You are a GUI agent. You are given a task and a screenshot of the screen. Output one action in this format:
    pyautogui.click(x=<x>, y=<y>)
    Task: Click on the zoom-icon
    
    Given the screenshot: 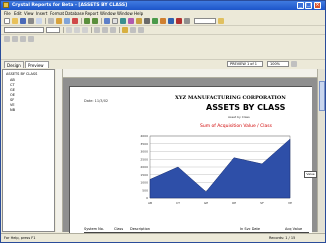 What is the action you would take?
    pyautogui.click(x=187, y=21)
    